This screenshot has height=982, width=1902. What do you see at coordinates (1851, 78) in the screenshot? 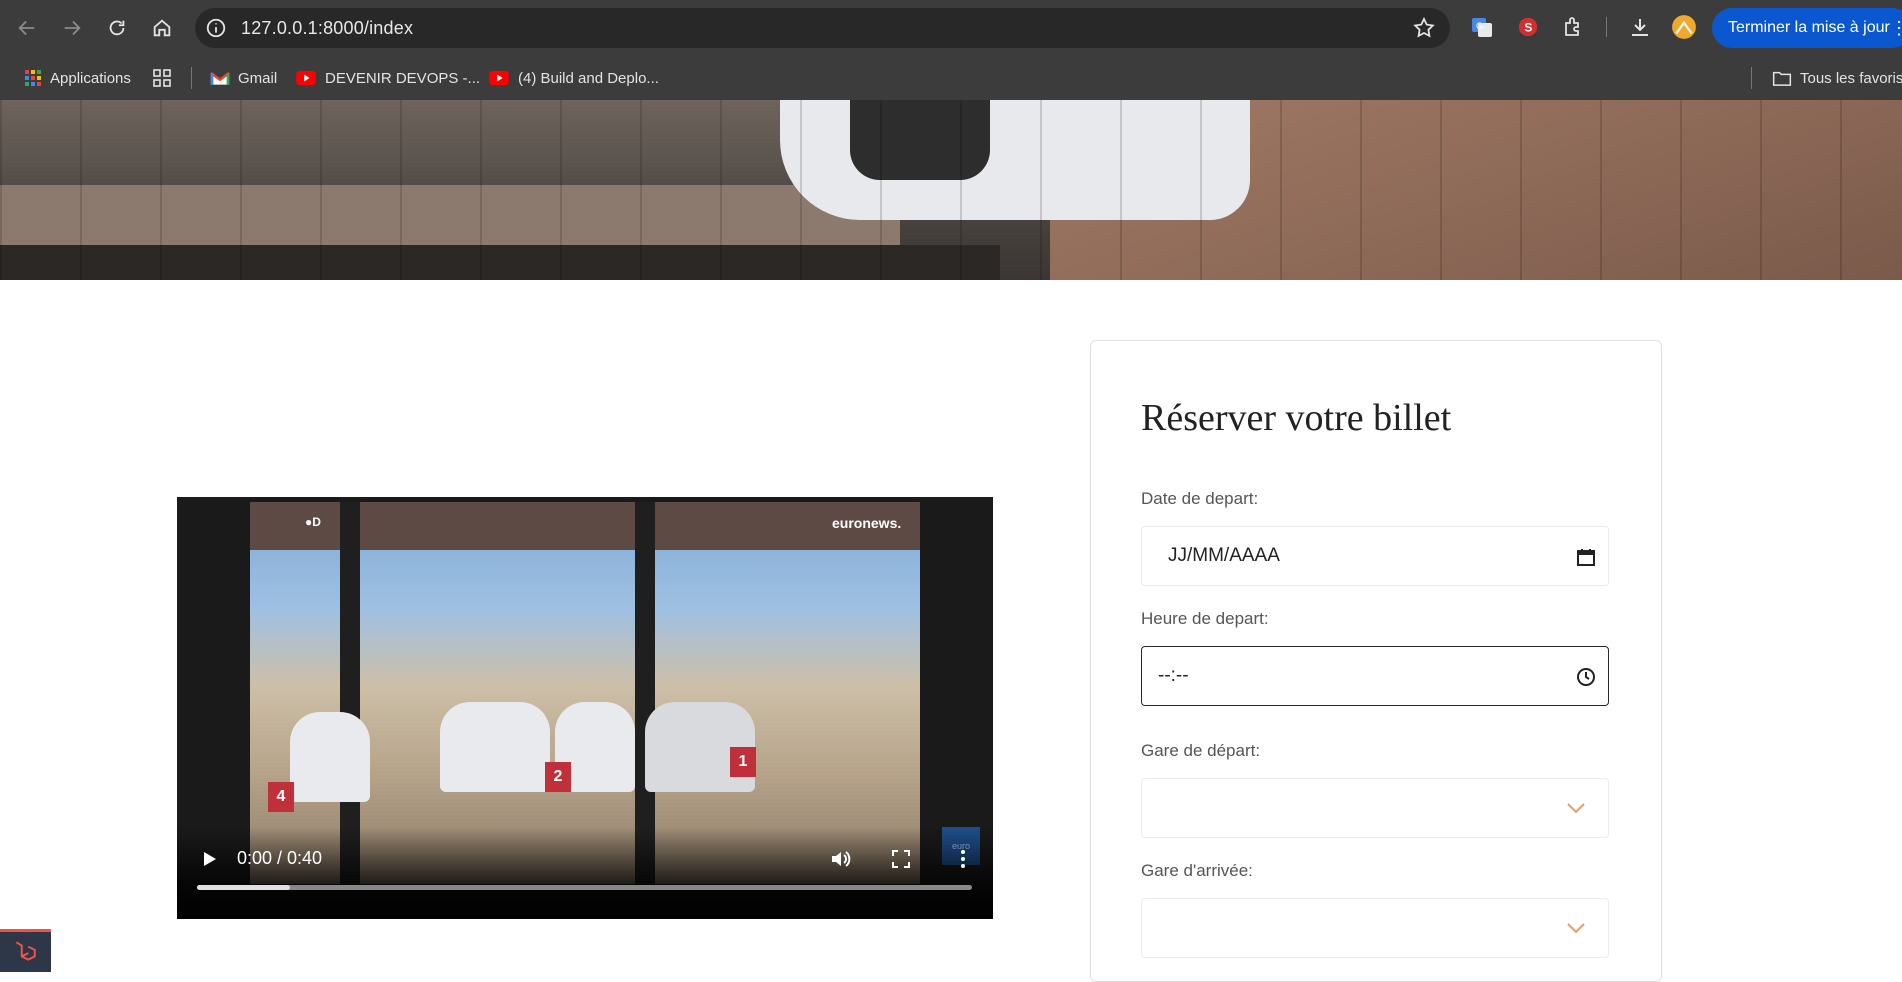
I see `all-bookmarks-label: Tous les favoris` at bounding box center [1851, 78].